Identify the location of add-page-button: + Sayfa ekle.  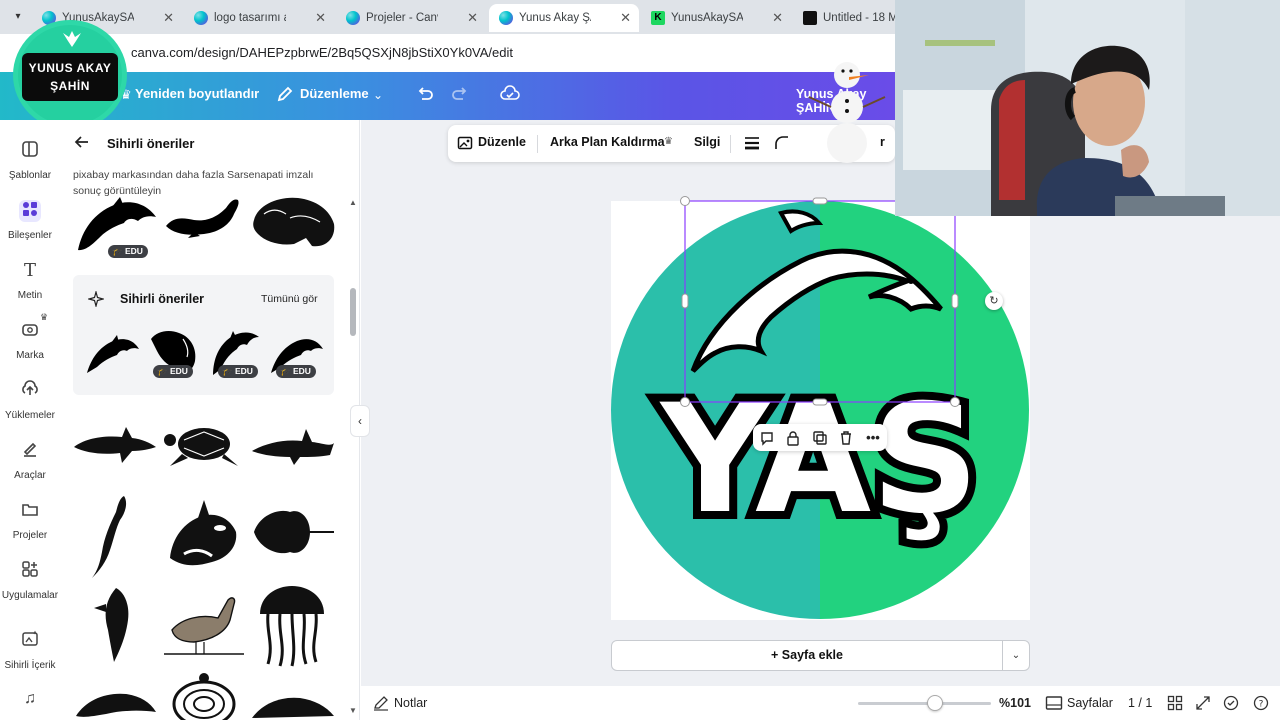
(807, 655).